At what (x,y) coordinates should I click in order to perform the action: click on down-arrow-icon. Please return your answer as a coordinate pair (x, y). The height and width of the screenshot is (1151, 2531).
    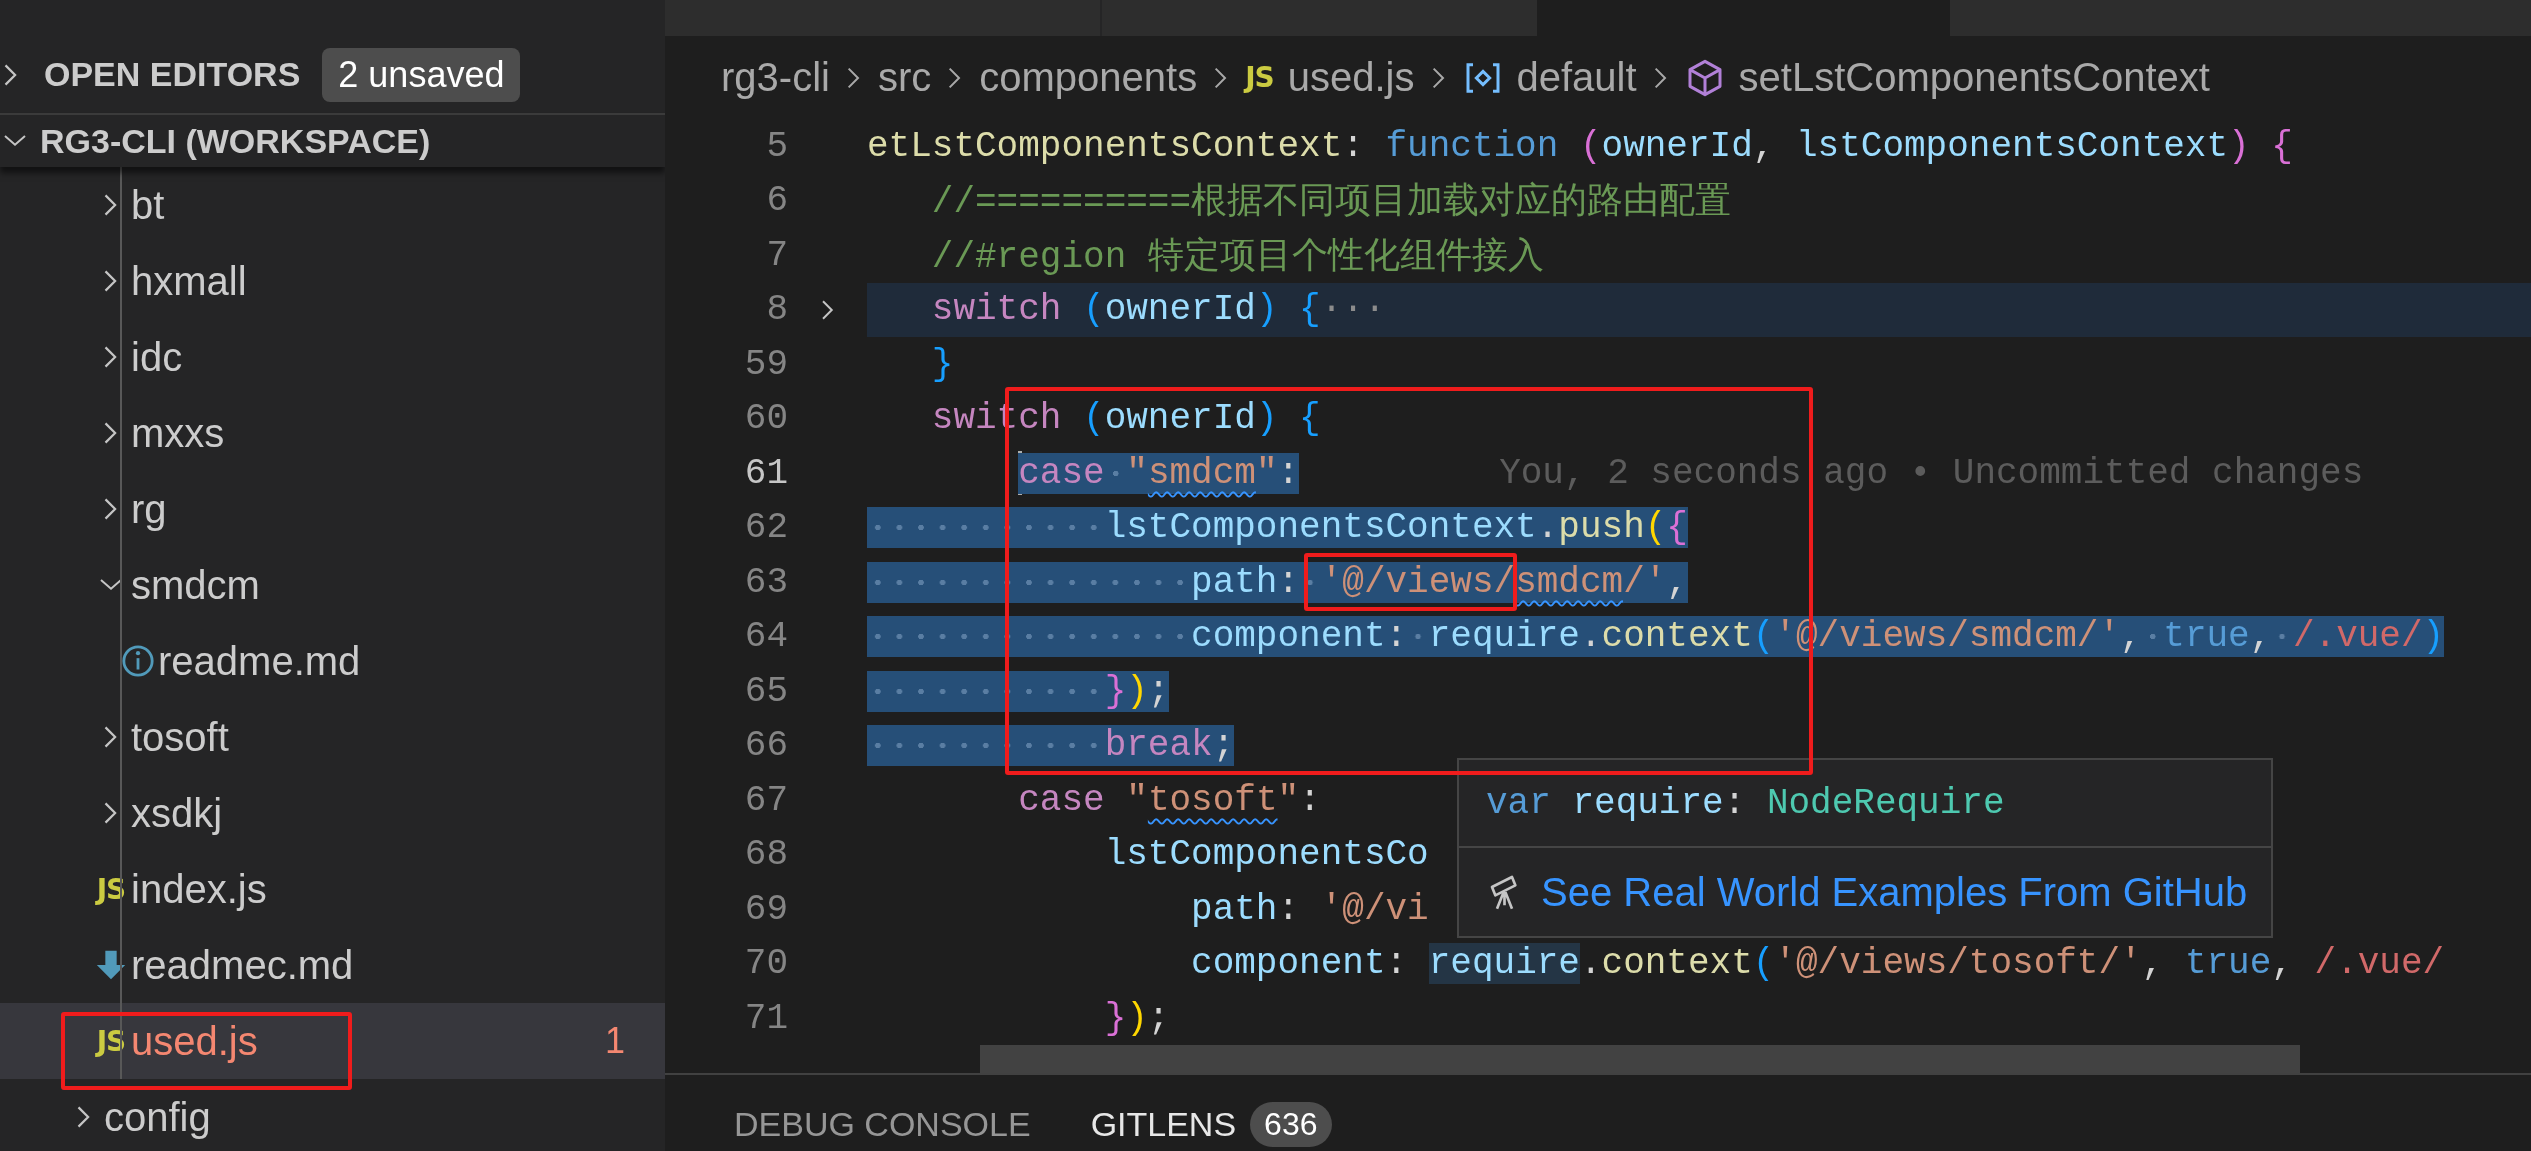
    Looking at the image, I should click on (111, 965).